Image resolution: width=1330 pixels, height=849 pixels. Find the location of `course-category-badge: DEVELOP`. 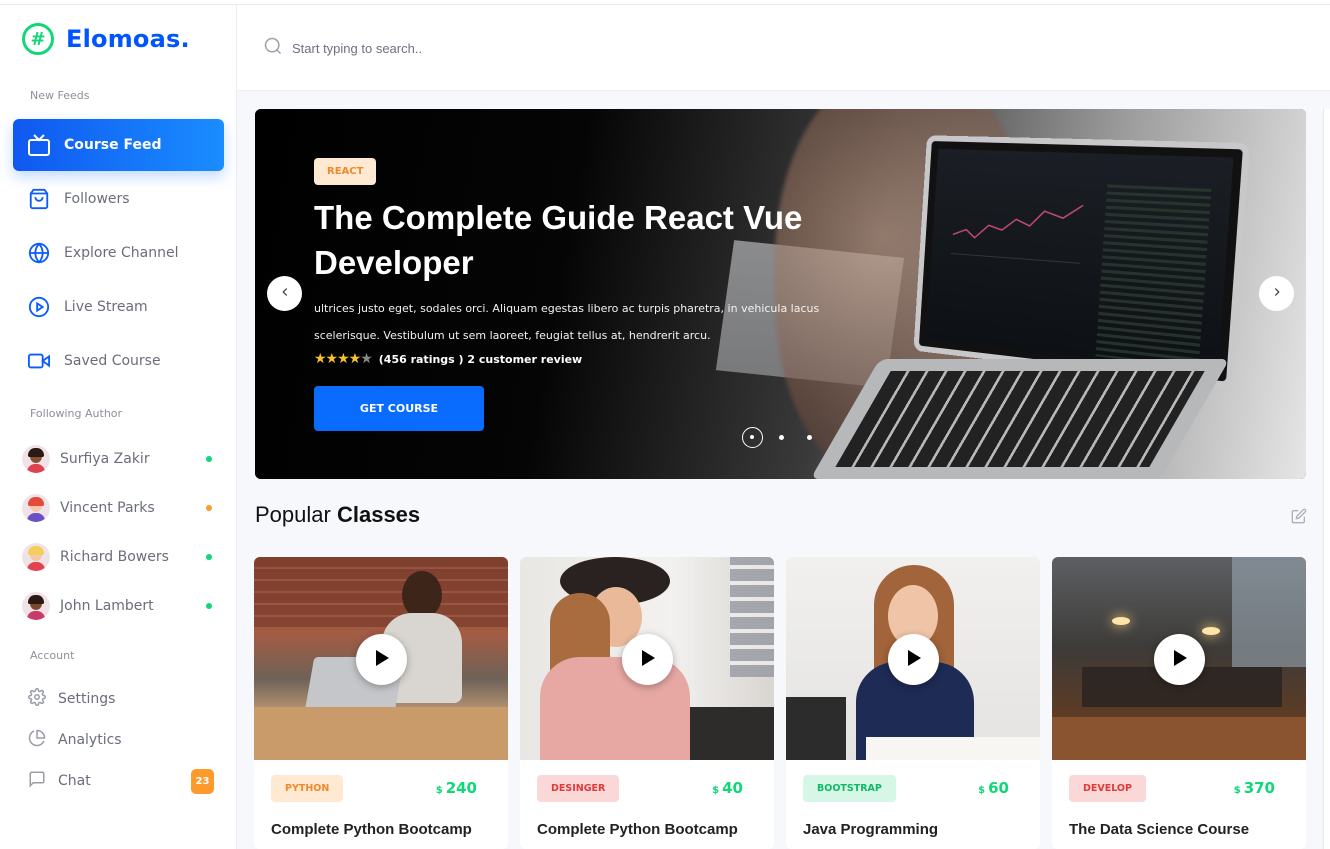

course-category-badge: DEVELOP is located at coordinates (1107, 788).